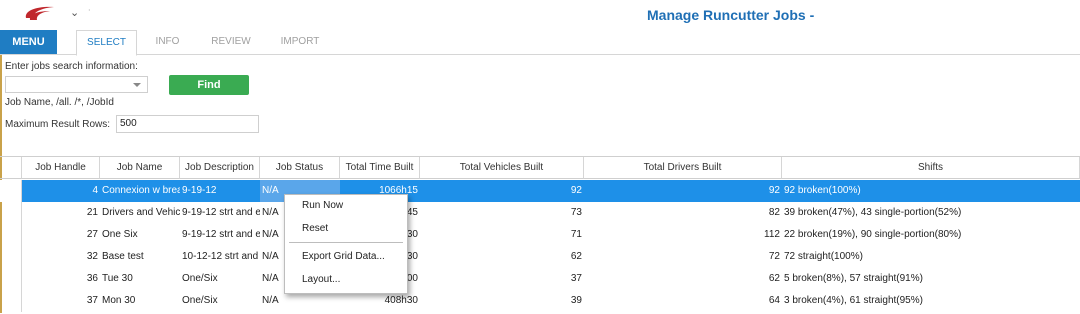  What do you see at coordinates (140, 213) in the screenshot?
I see `cell-job-name: Drivers and Vehicles` at bounding box center [140, 213].